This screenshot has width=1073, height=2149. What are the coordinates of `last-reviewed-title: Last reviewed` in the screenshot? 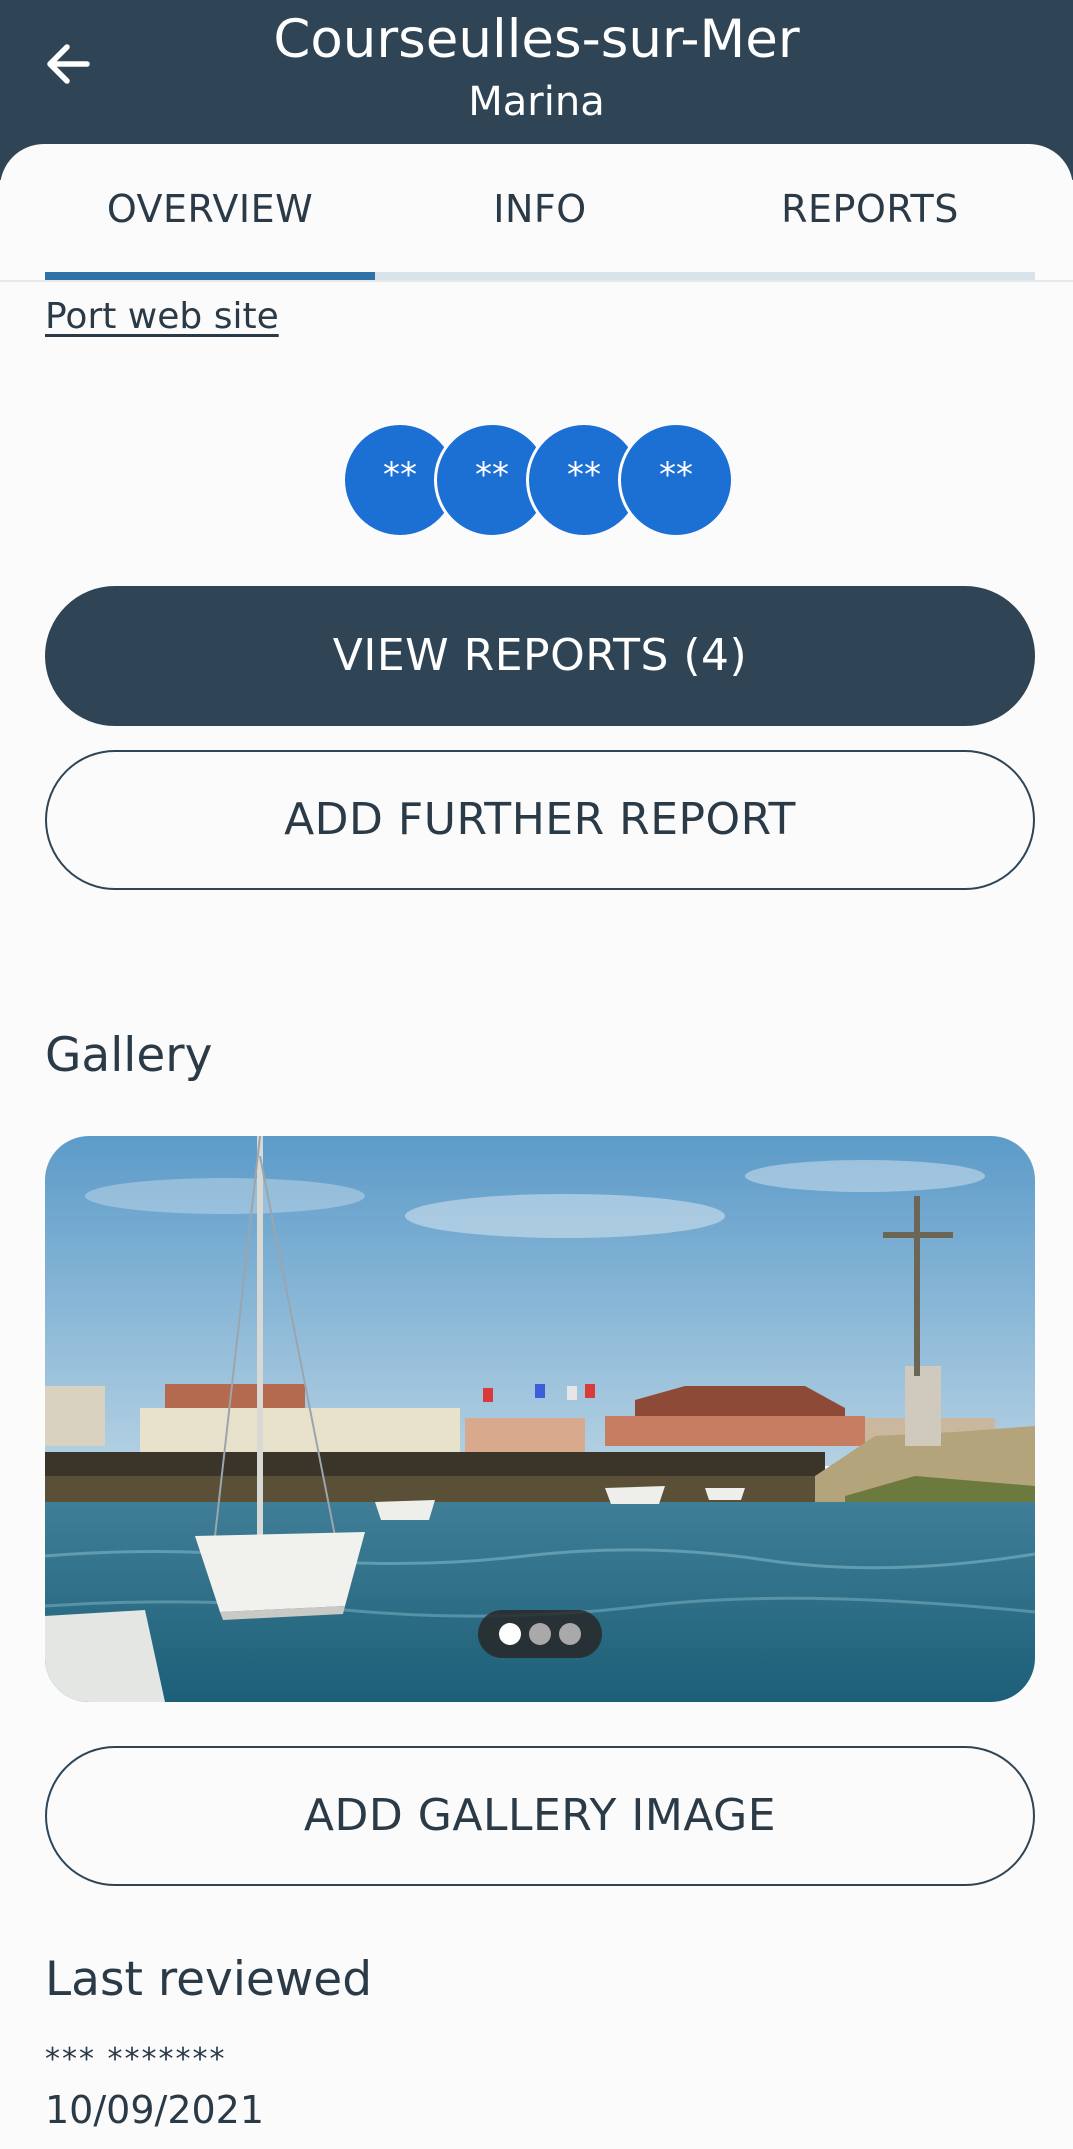 It's located at (209, 1979).